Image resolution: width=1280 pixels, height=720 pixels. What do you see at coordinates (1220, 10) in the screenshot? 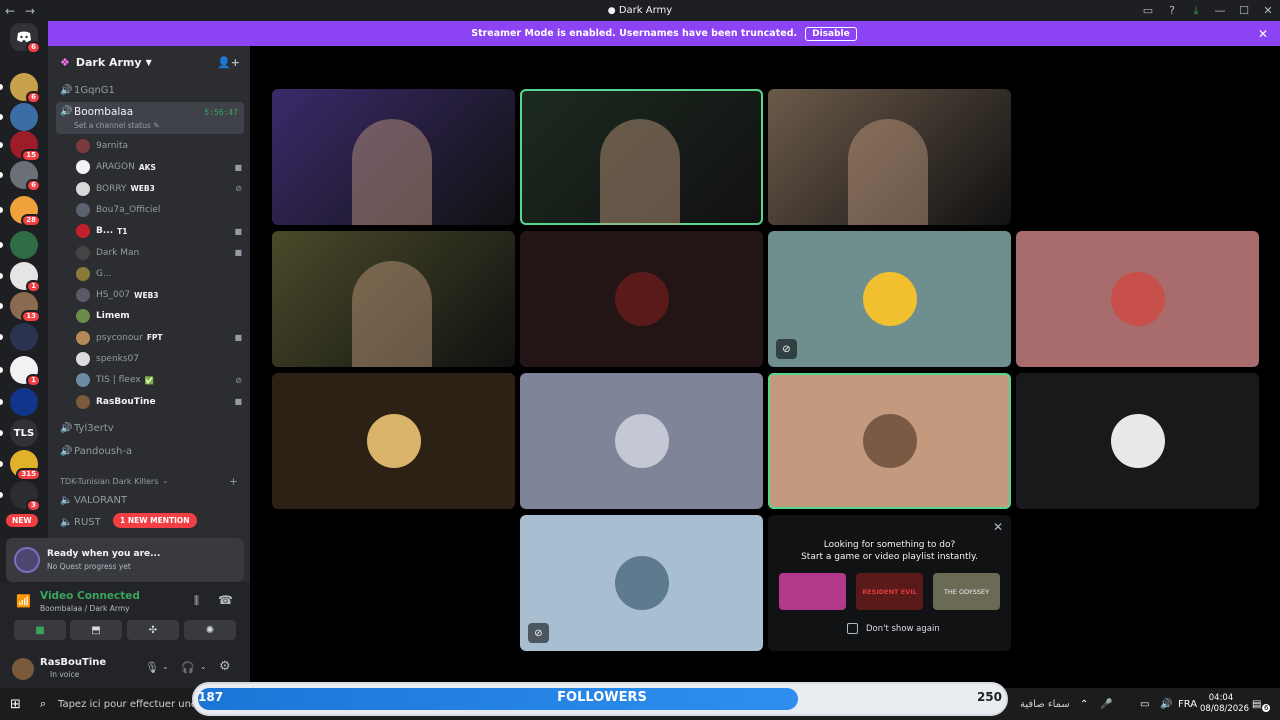
I see `minimize-button: —` at bounding box center [1220, 10].